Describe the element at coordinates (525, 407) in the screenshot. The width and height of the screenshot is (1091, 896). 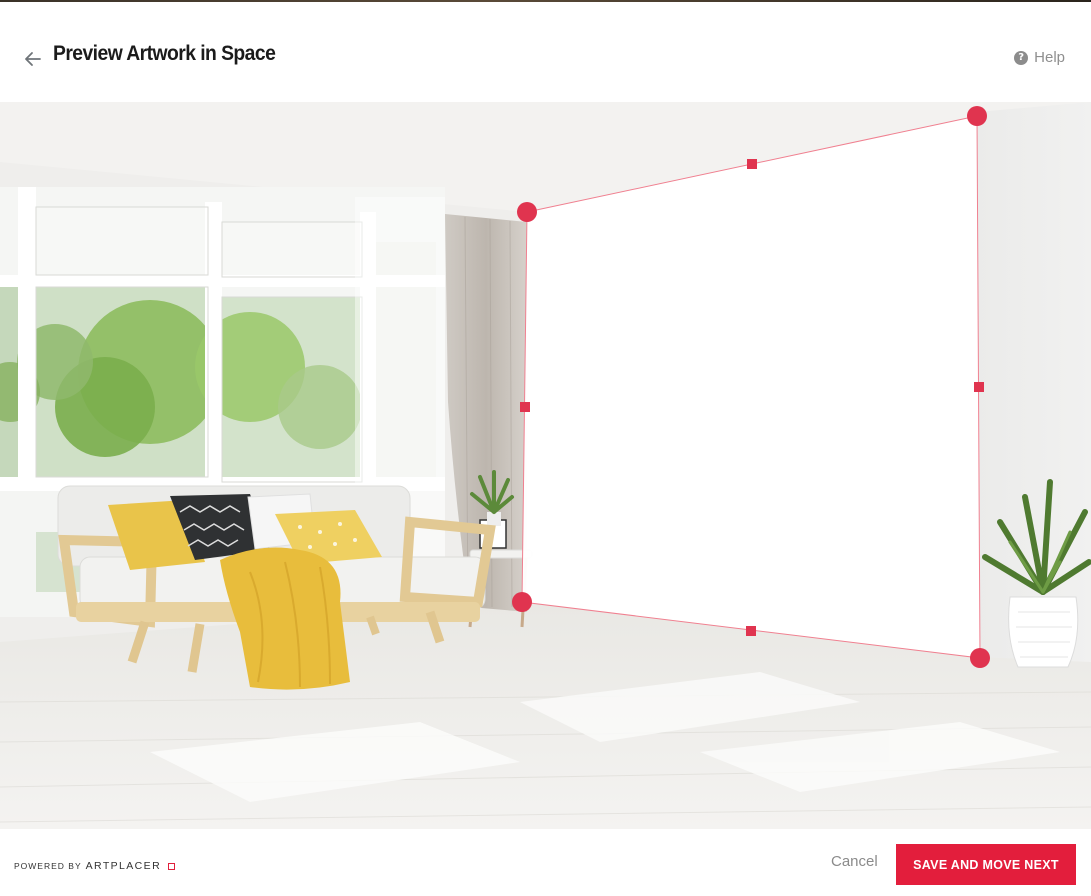
I see `edge-handle-left` at that location.